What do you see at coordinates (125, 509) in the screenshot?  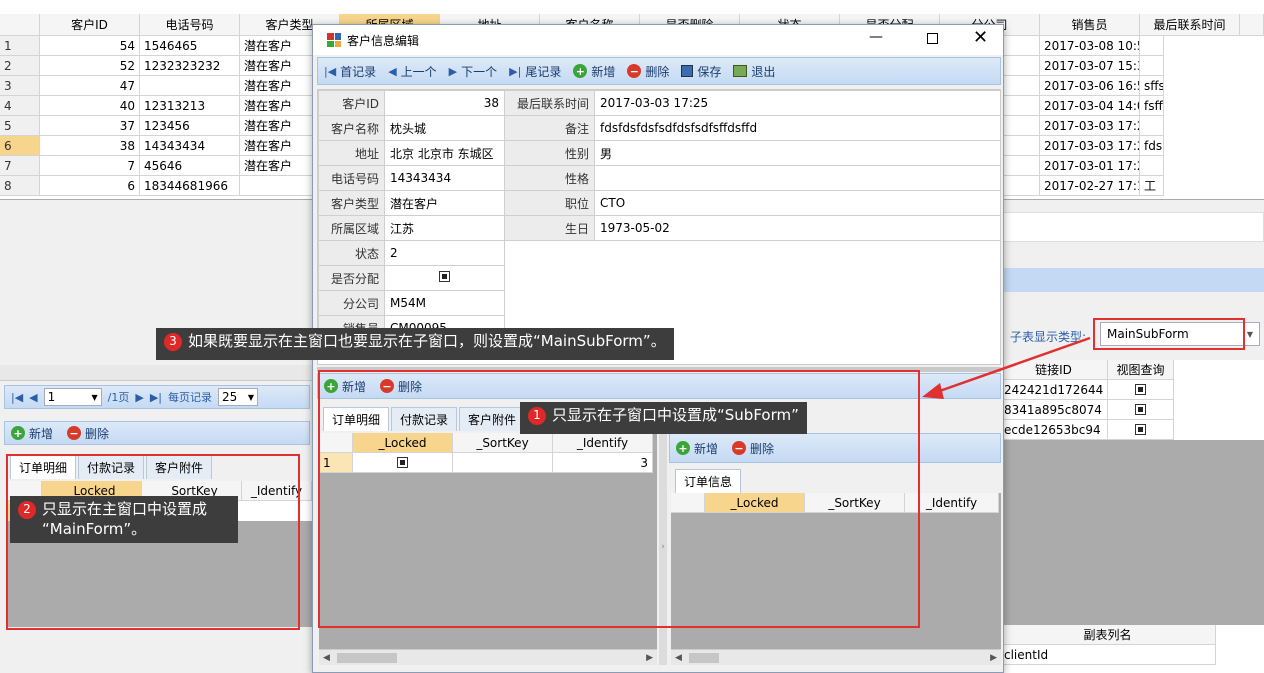 I see `callout-text: 只显示在主窗口中设置成` at bounding box center [125, 509].